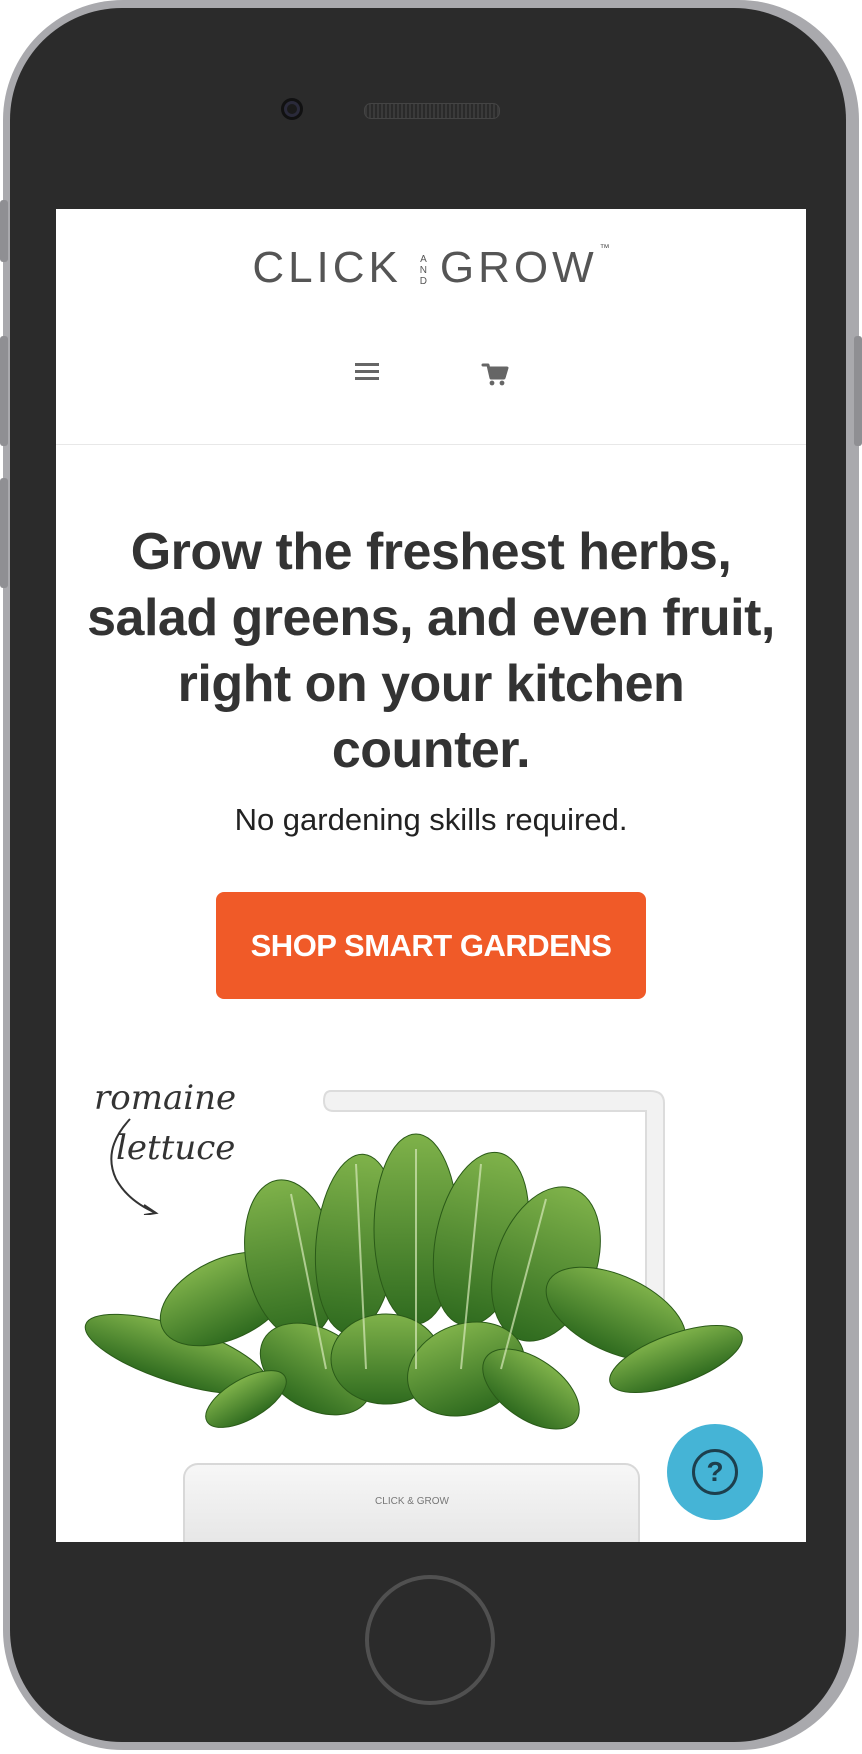  Describe the element at coordinates (175, 1148) in the screenshot. I see `annotation-lettuce: lettuce` at that location.